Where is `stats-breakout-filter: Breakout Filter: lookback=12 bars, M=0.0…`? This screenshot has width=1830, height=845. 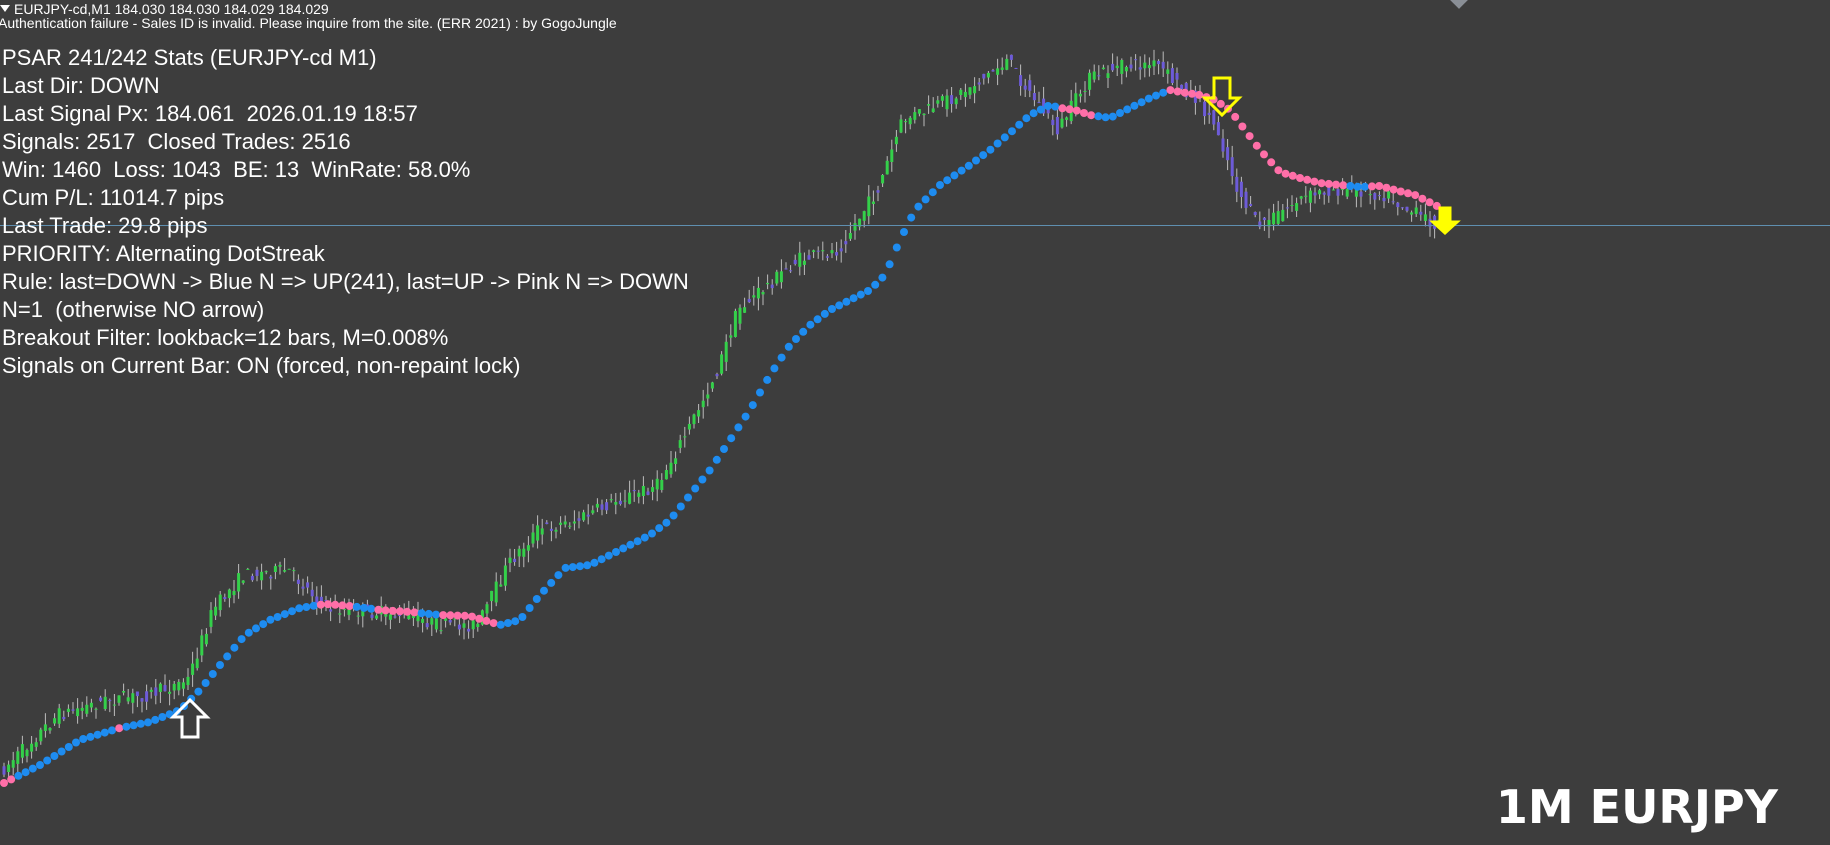
stats-breakout-filter: Breakout Filter: lookback=12 bars, M=0.0… is located at coordinates (225, 337).